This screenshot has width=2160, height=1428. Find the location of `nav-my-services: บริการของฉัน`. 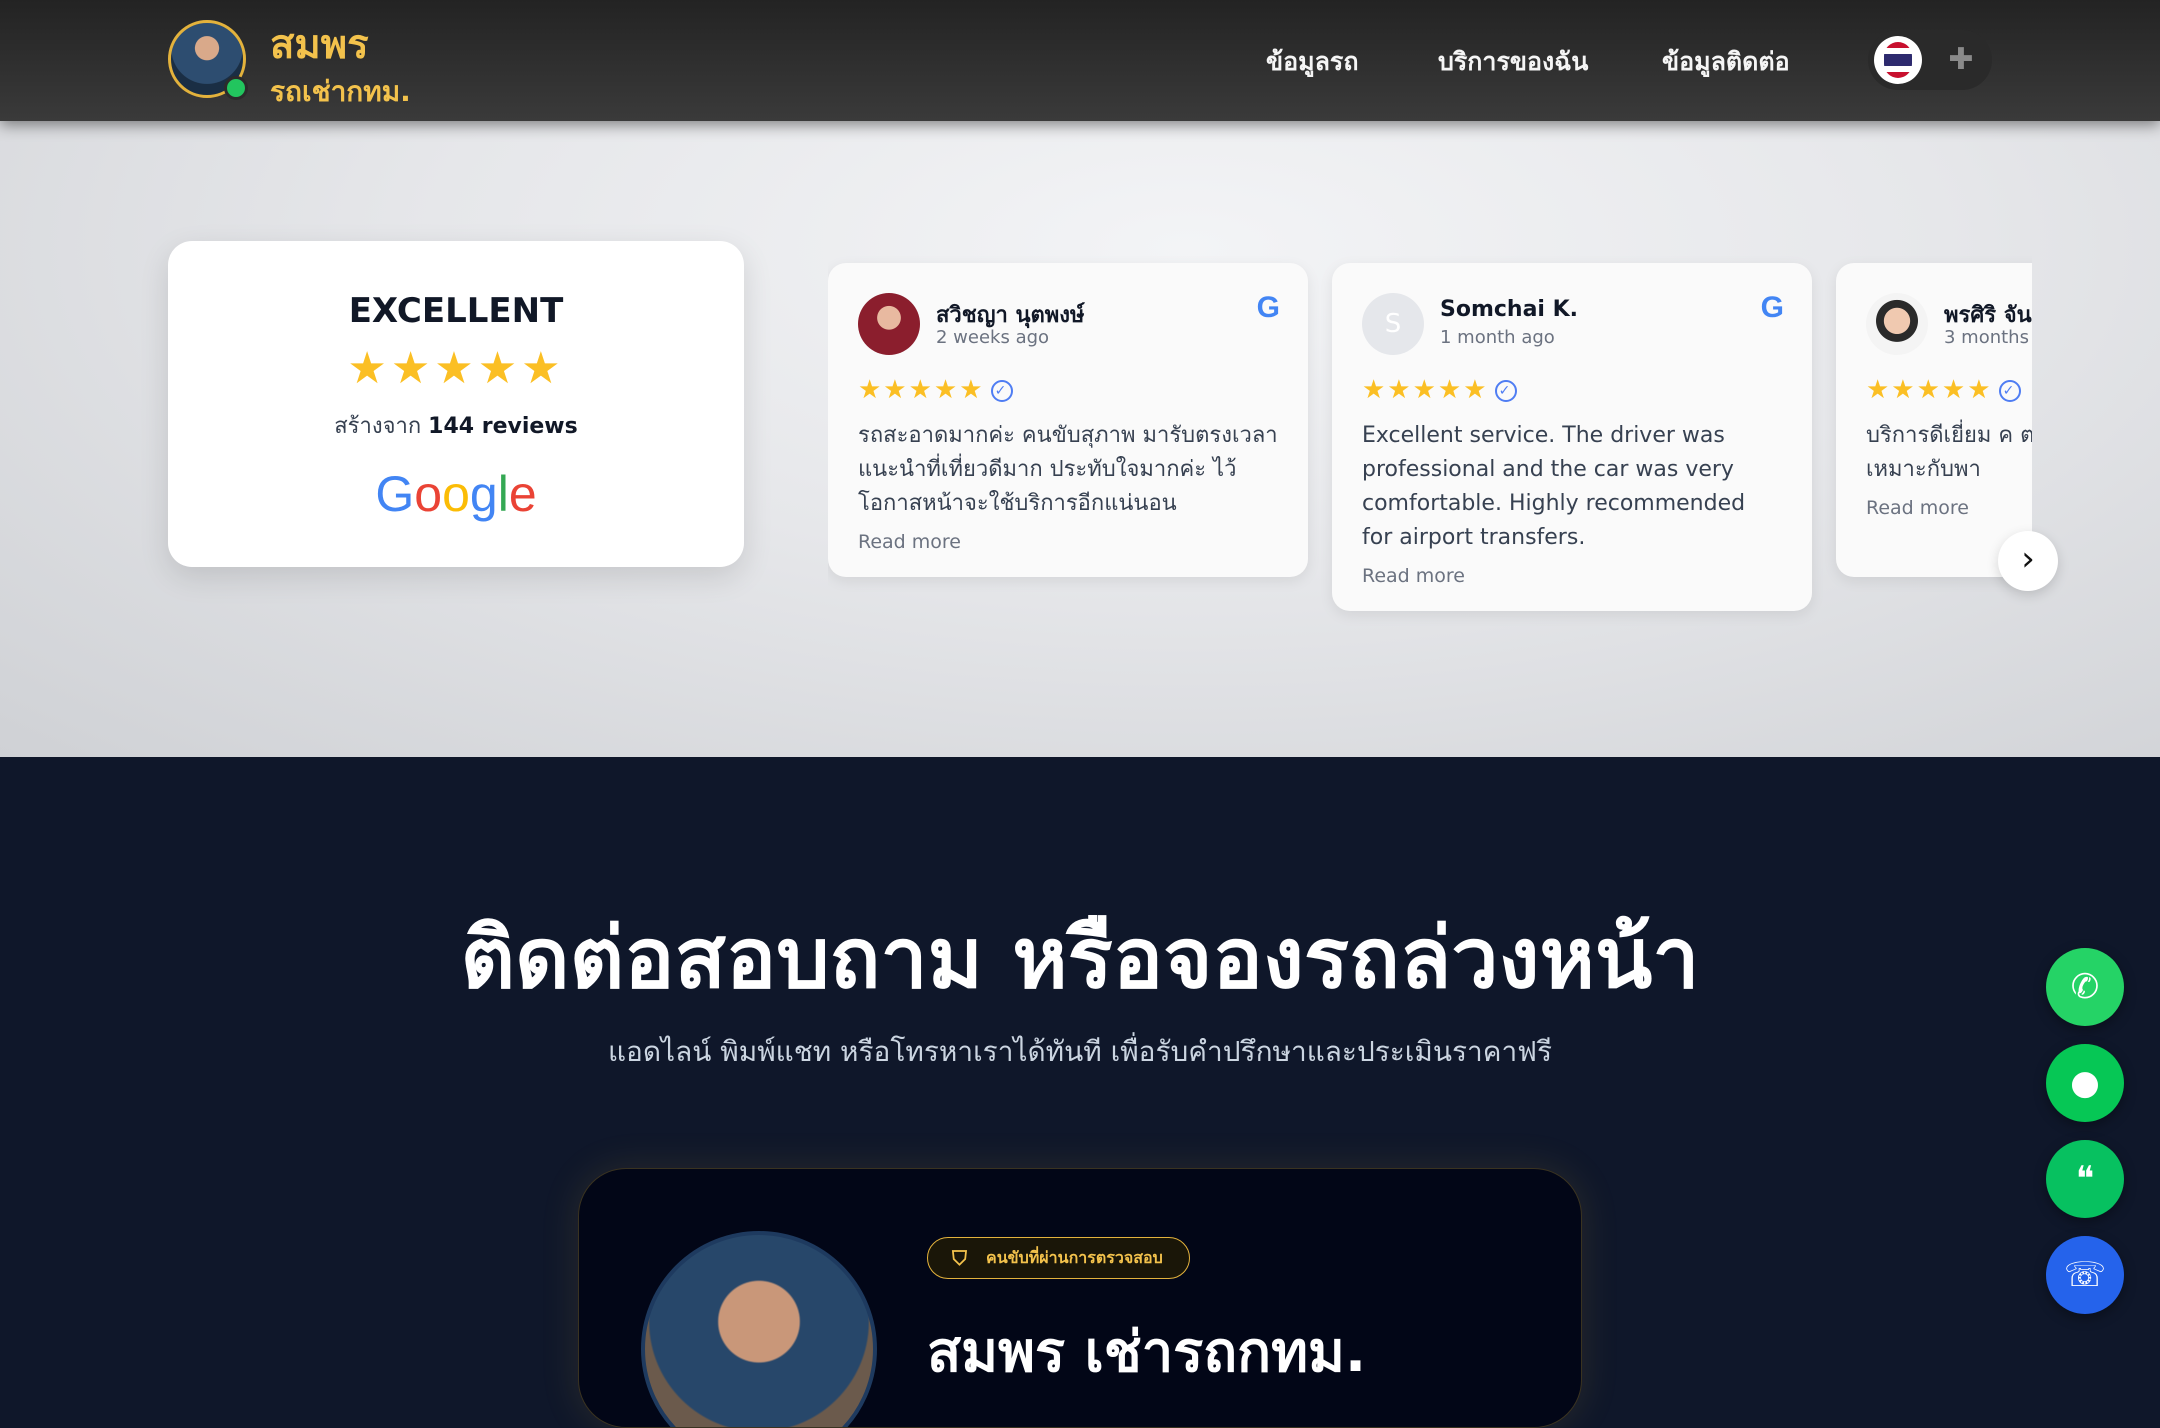

nav-my-services: บริการของฉัน is located at coordinates (1513, 62).